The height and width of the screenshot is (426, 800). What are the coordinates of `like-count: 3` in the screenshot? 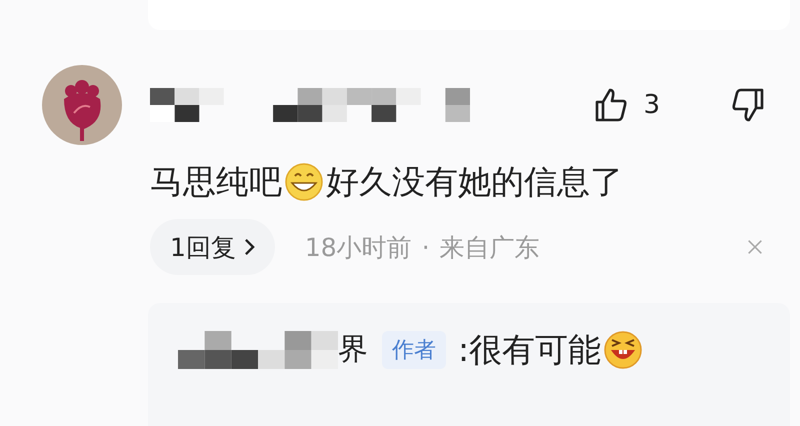 It's located at (651, 105).